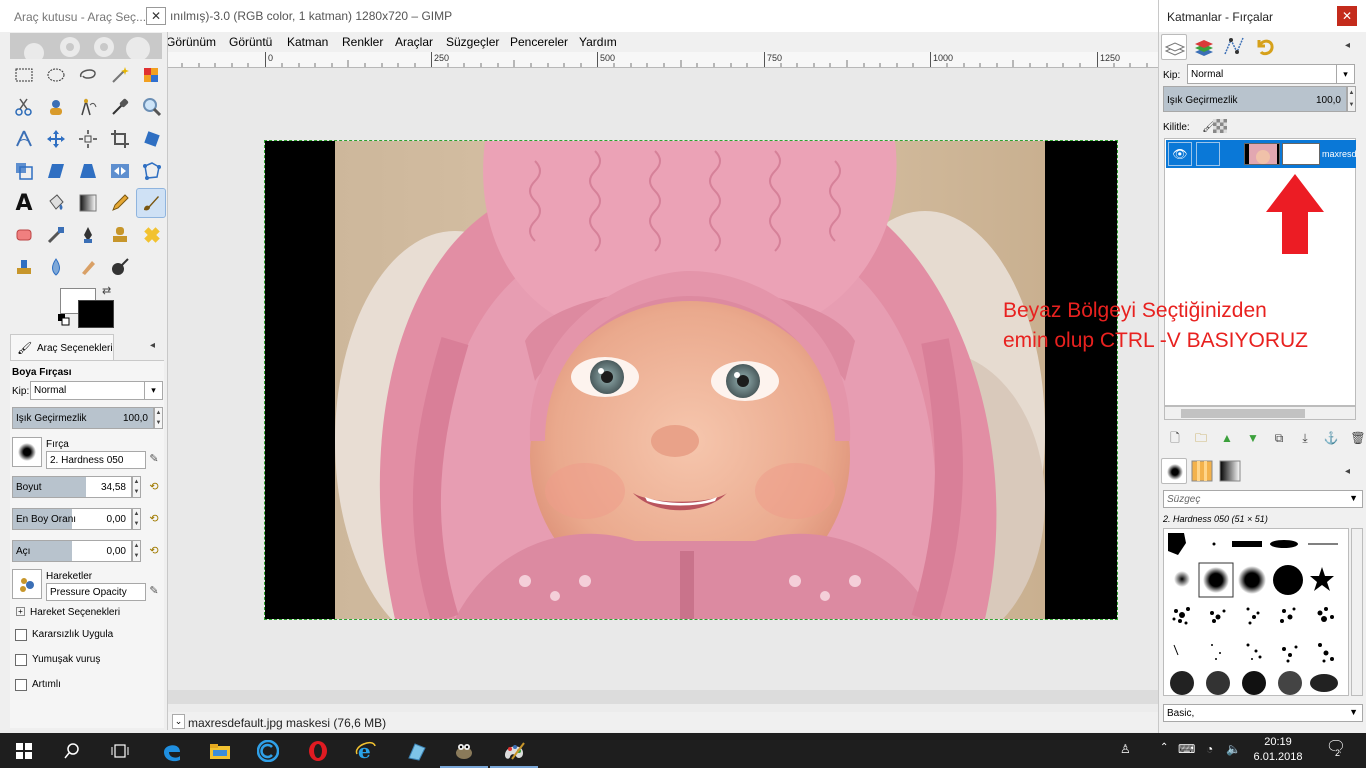 The width and height of the screenshot is (1366, 768). What do you see at coordinates (1208, 154) in the screenshot?
I see `chain-link-icon` at bounding box center [1208, 154].